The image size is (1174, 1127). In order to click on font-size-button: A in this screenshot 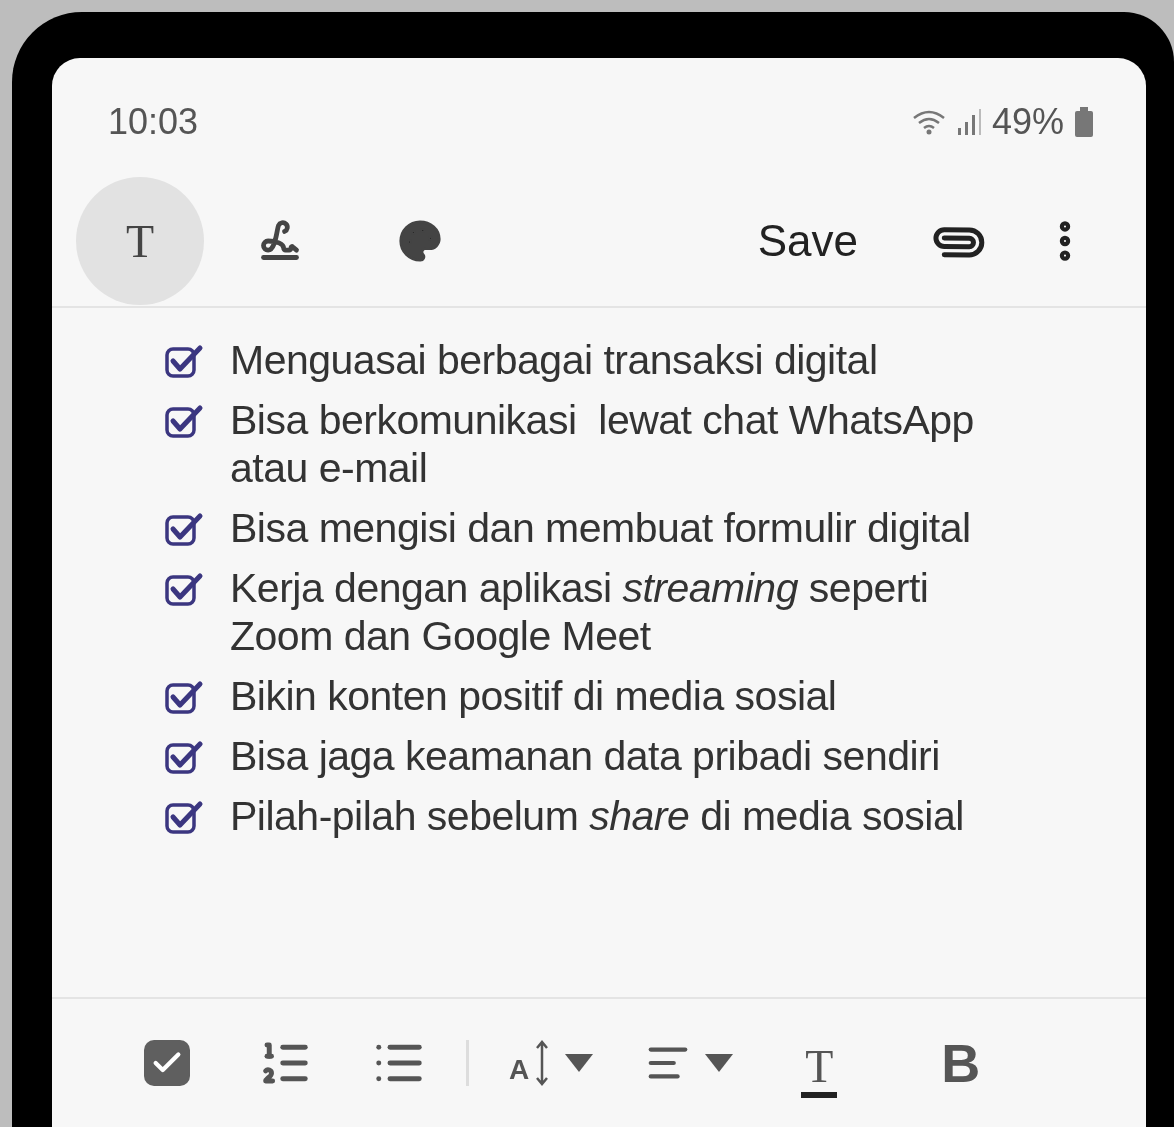, I will do `click(551, 1063)`.